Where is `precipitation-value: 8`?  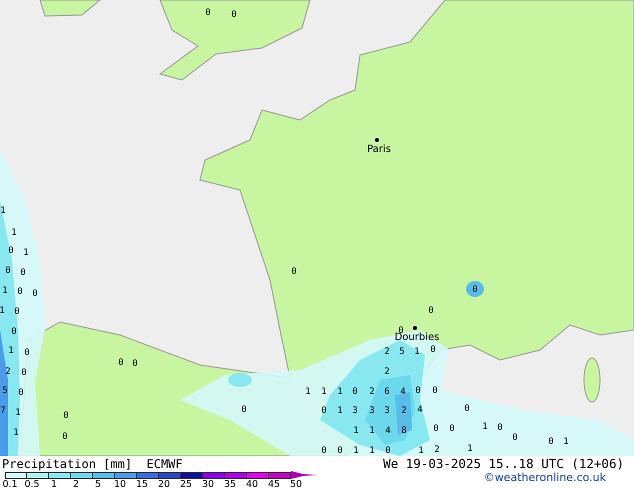 precipitation-value: 8 is located at coordinates (404, 431).